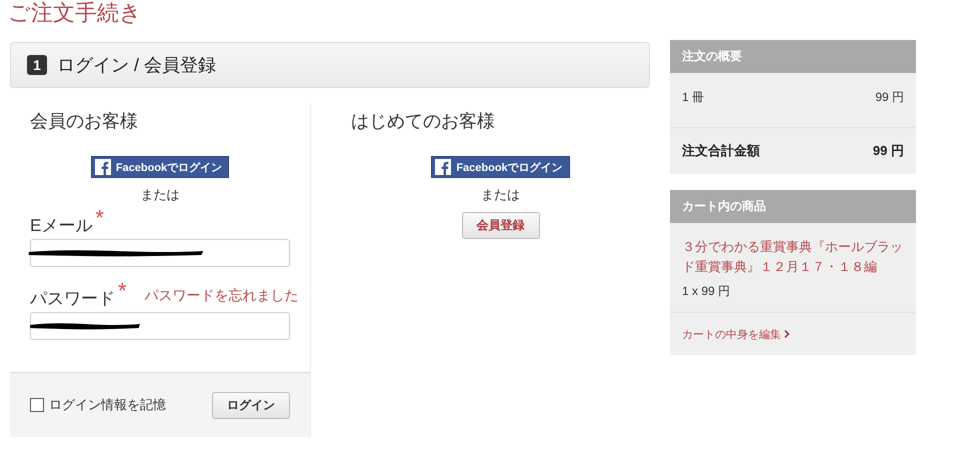 This screenshot has width=974, height=453. What do you see at coordinates (221, 296) in the screenshot?
I see `forgot-password-link: パスワードを忘れました` at bounding box center [221, 296].